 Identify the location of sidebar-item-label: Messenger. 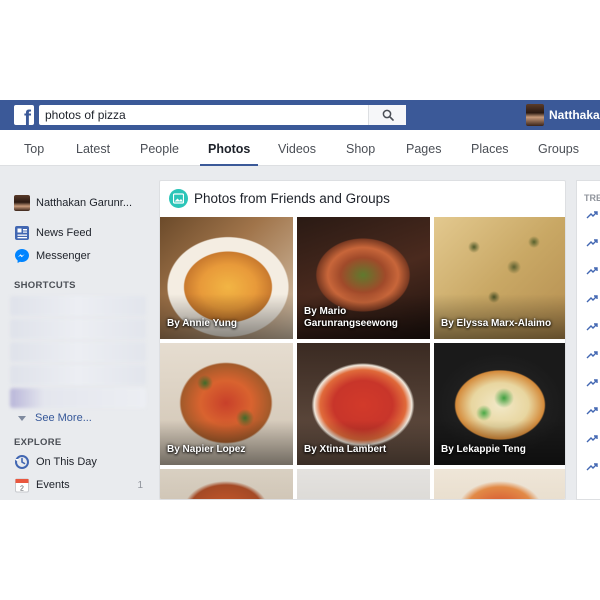
(63, 256).